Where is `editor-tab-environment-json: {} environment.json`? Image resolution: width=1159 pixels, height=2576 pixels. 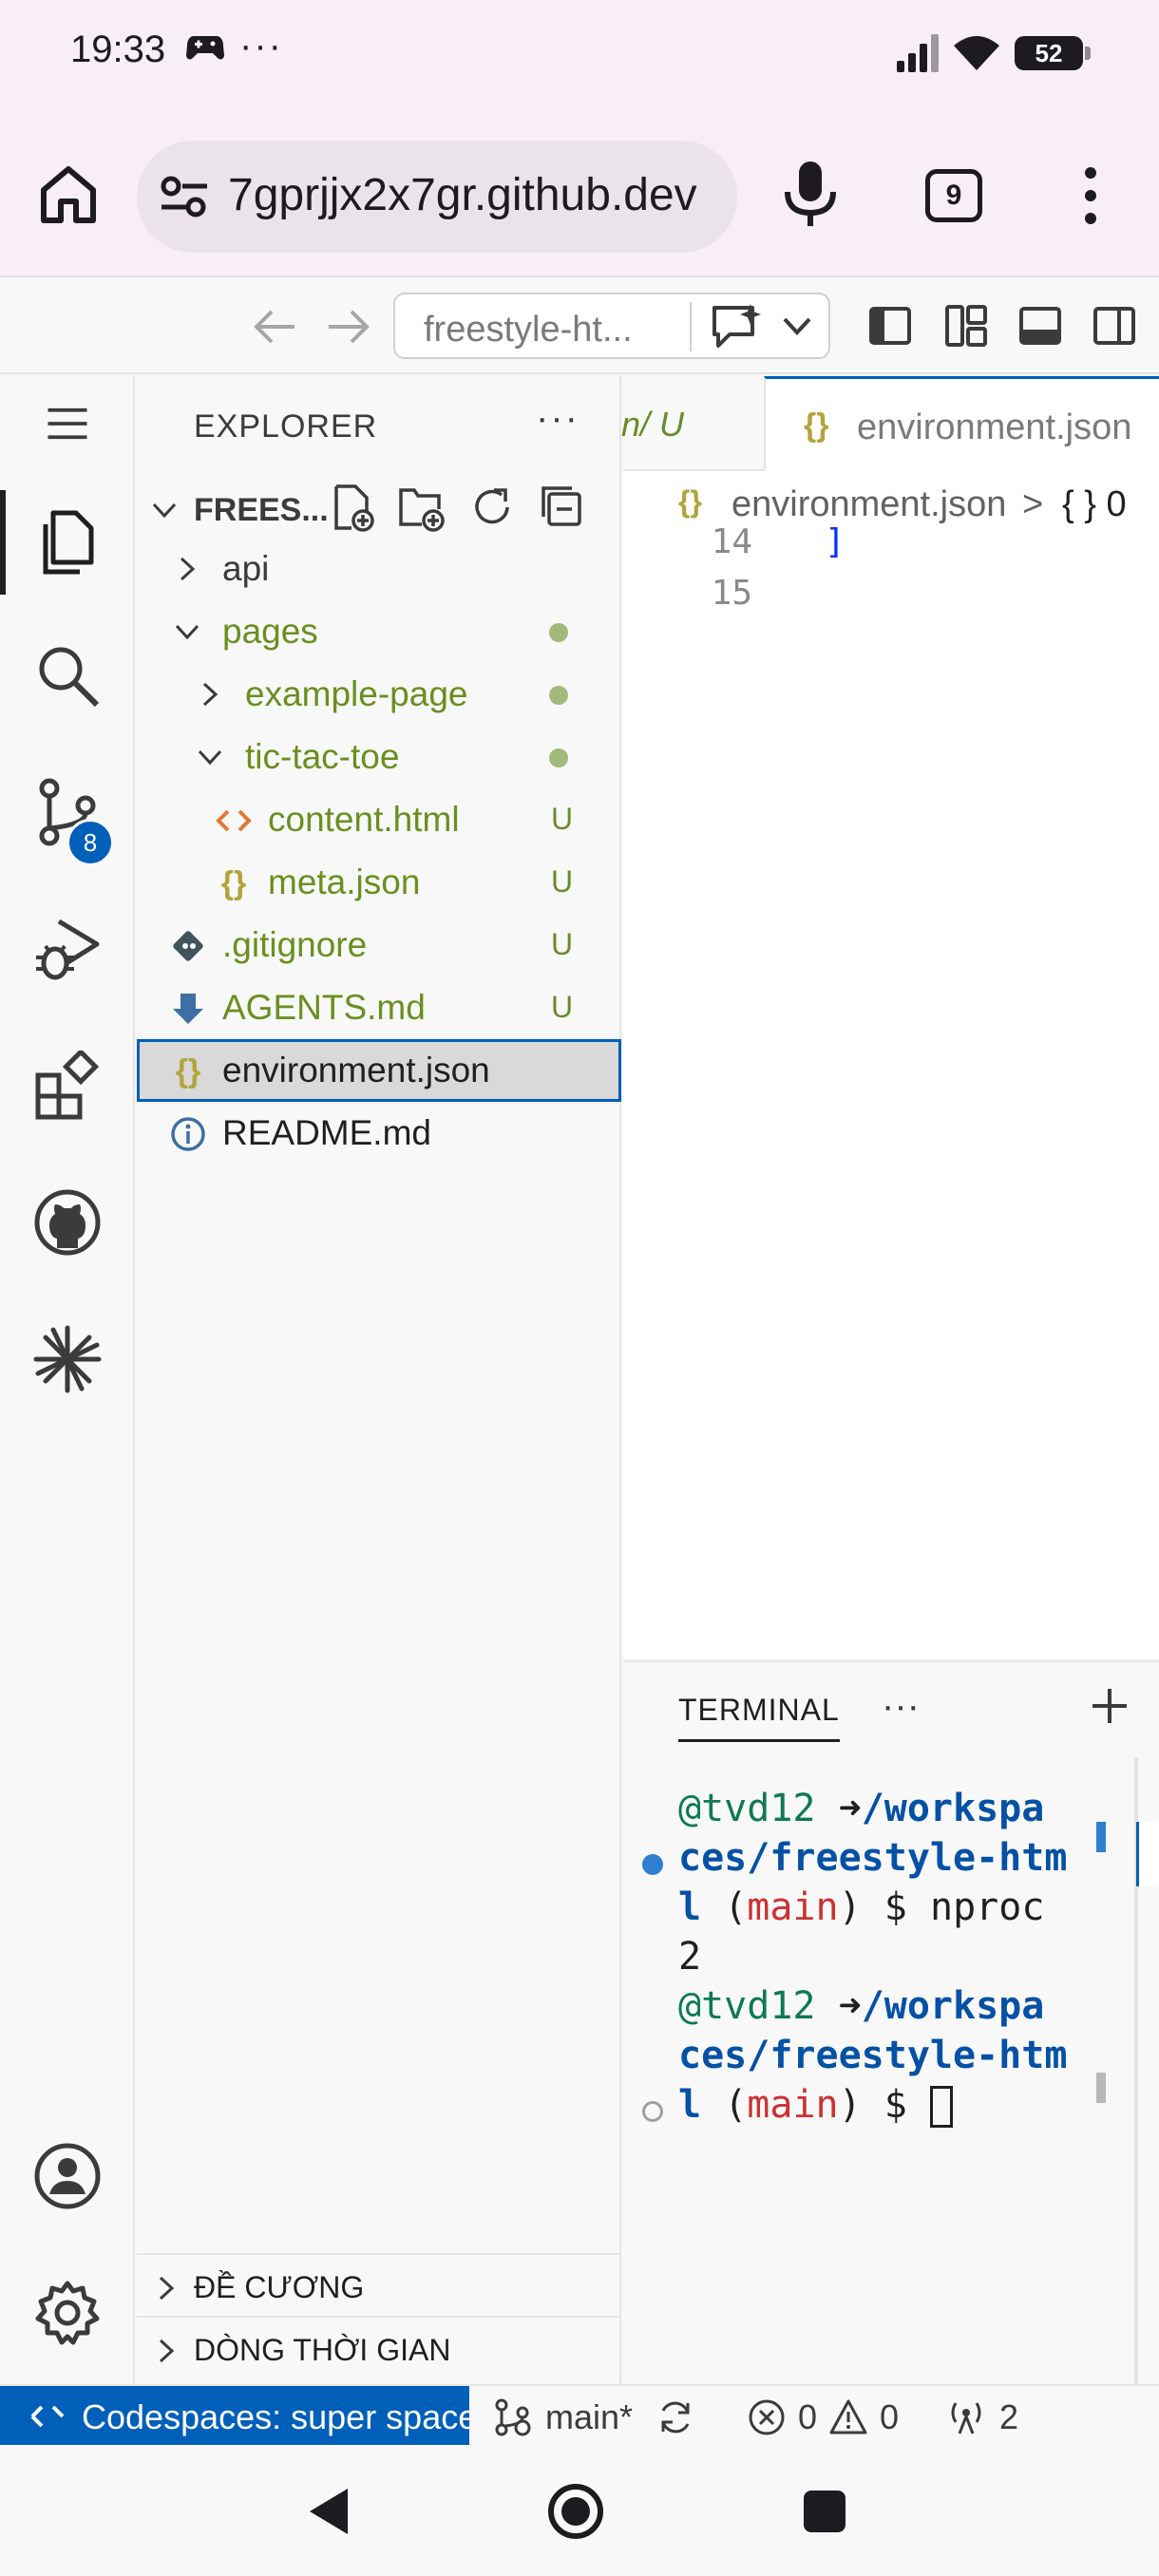 editor-tab-environment-json: {} environment.json is located at coordinates (961, 423).